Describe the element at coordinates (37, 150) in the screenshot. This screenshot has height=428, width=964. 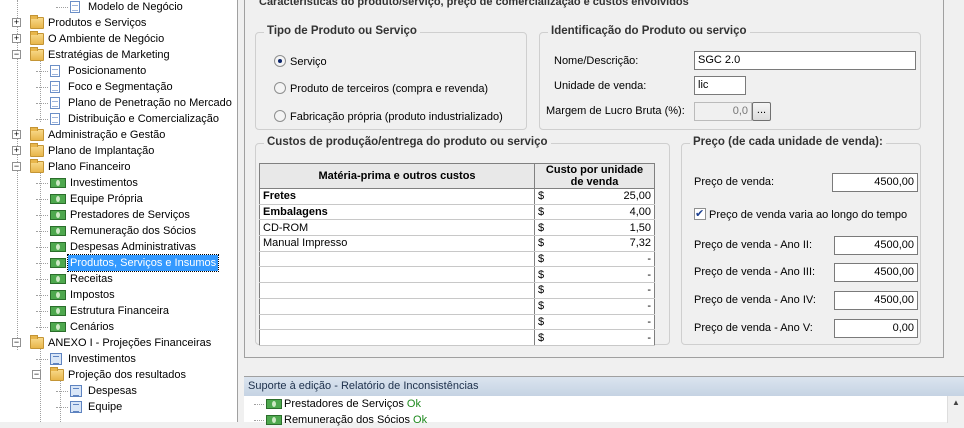
I see `folder-icon` at that location.